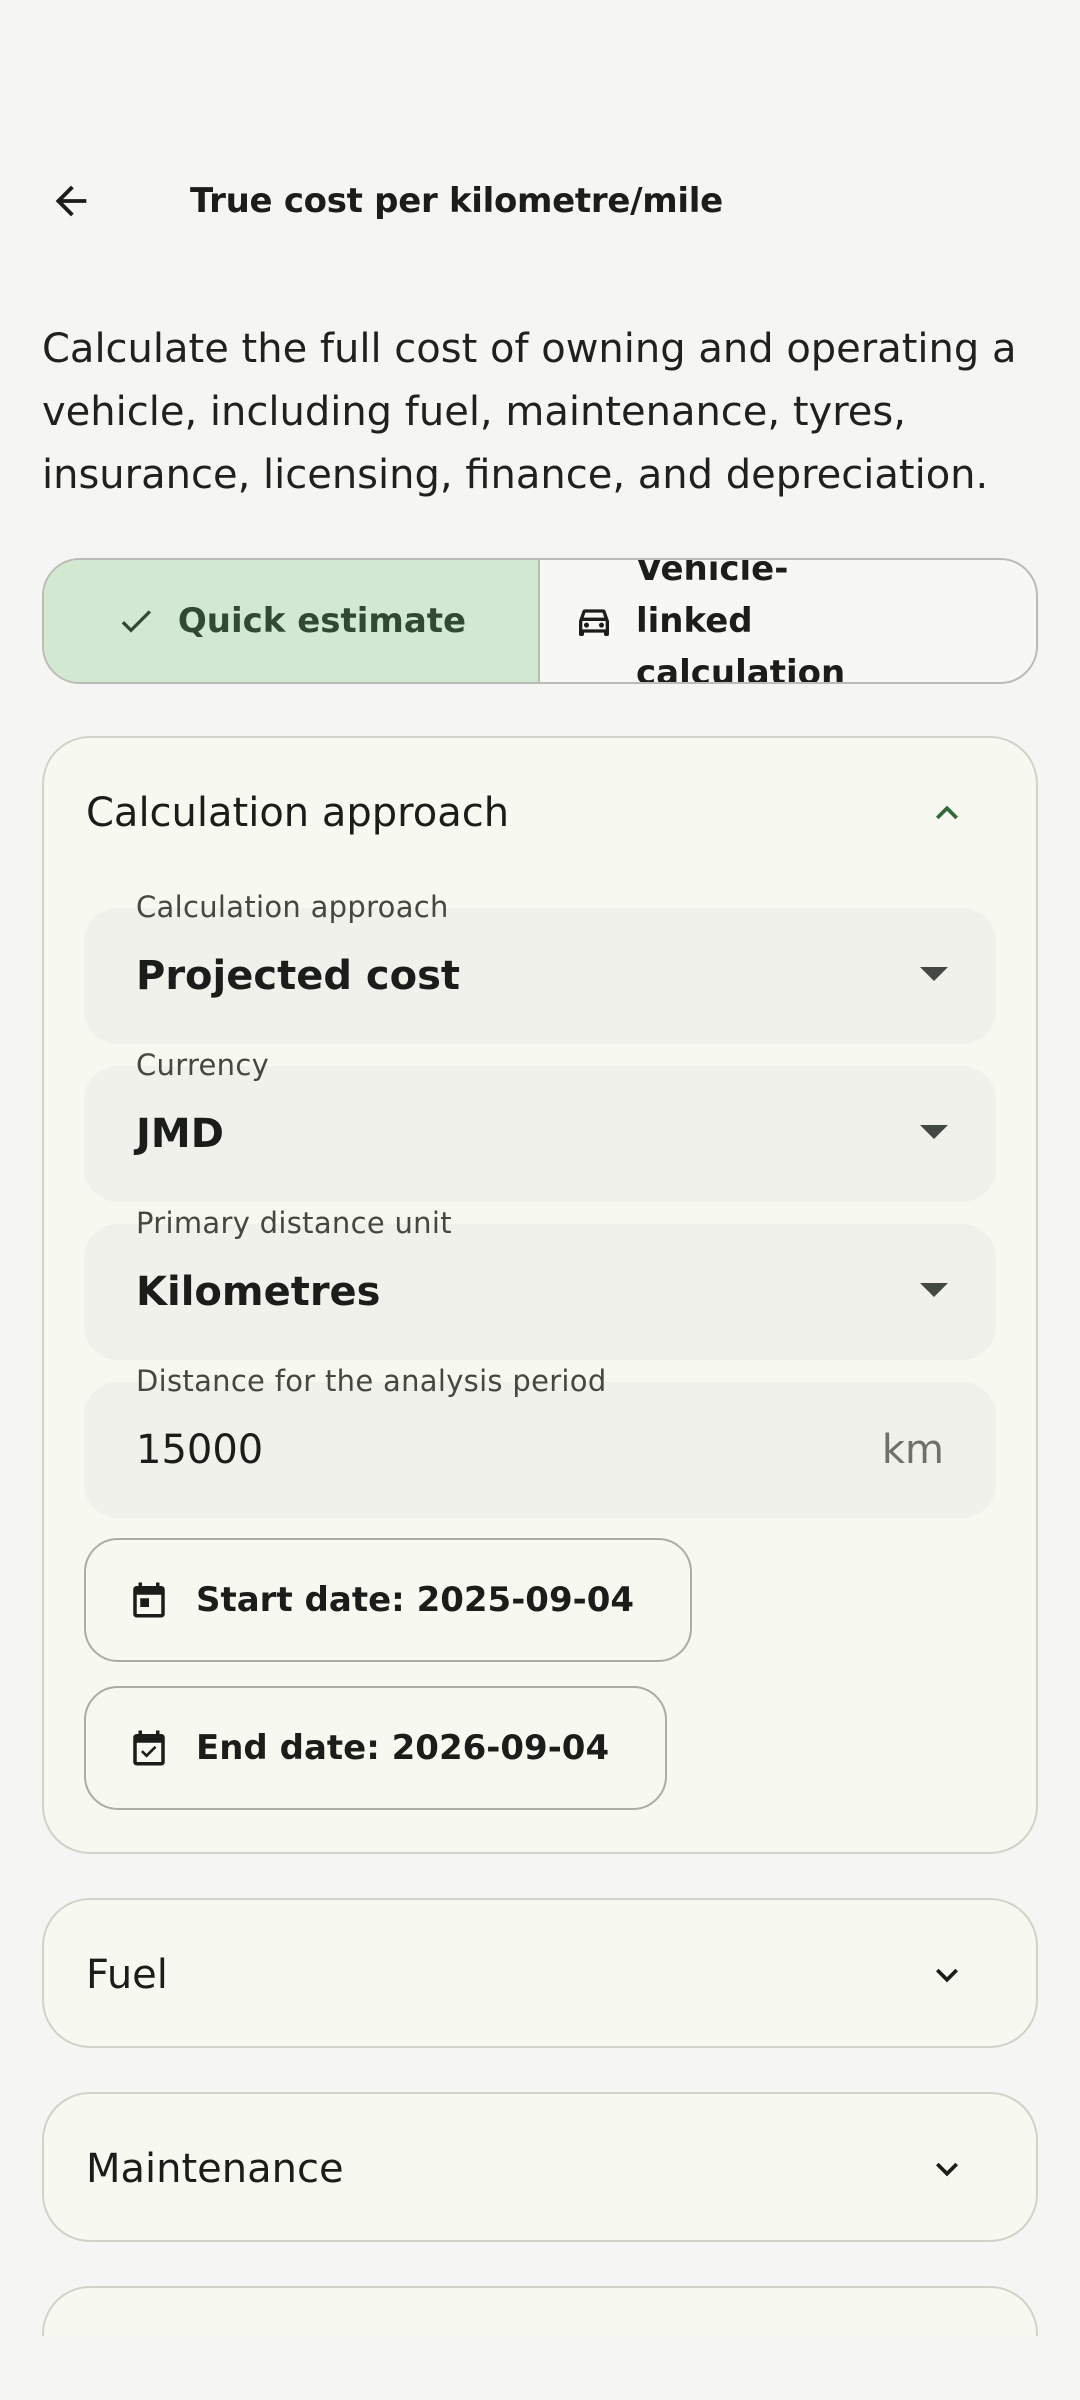  I want to click on fuel-card: Fuel, so click(540, 1973).